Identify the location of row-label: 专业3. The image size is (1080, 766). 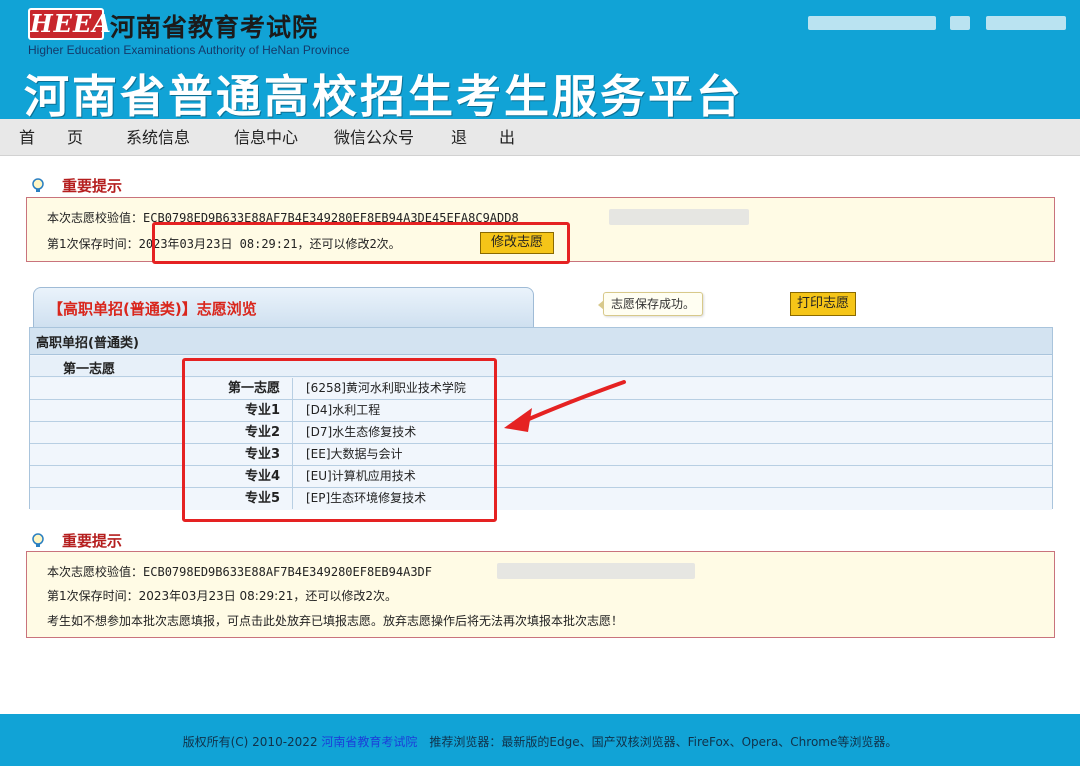
(161, 454).